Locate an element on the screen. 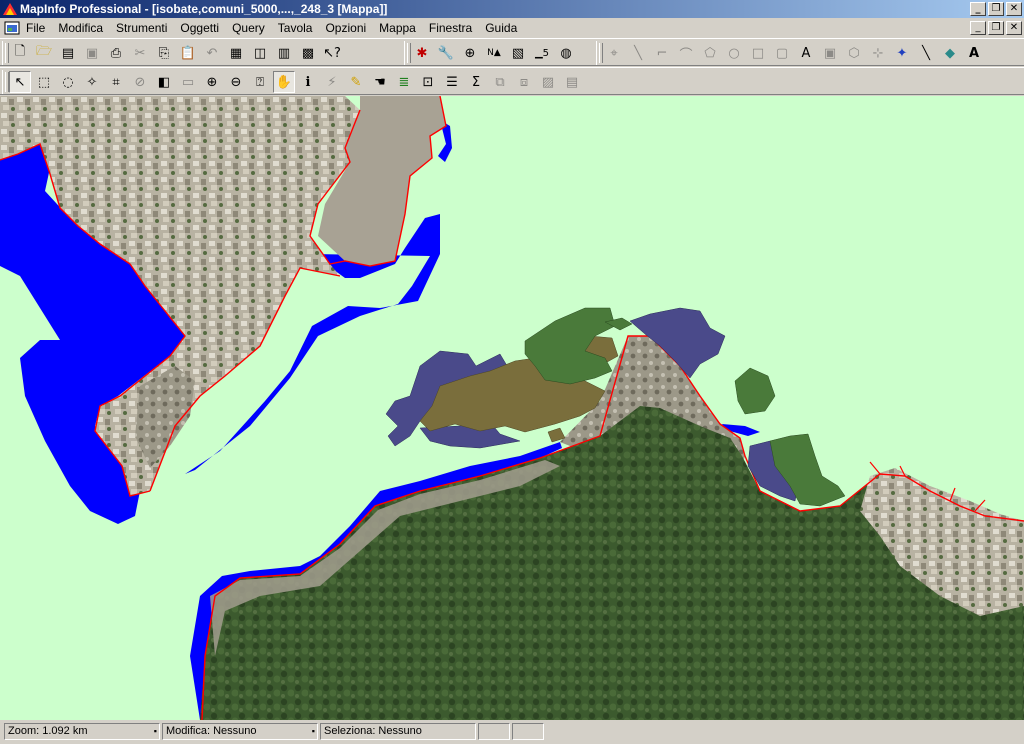 The height and width of the screenshot is (744, 1024). show-cartographic-legend-icon: ▤ is located at coordinates (572, 82).